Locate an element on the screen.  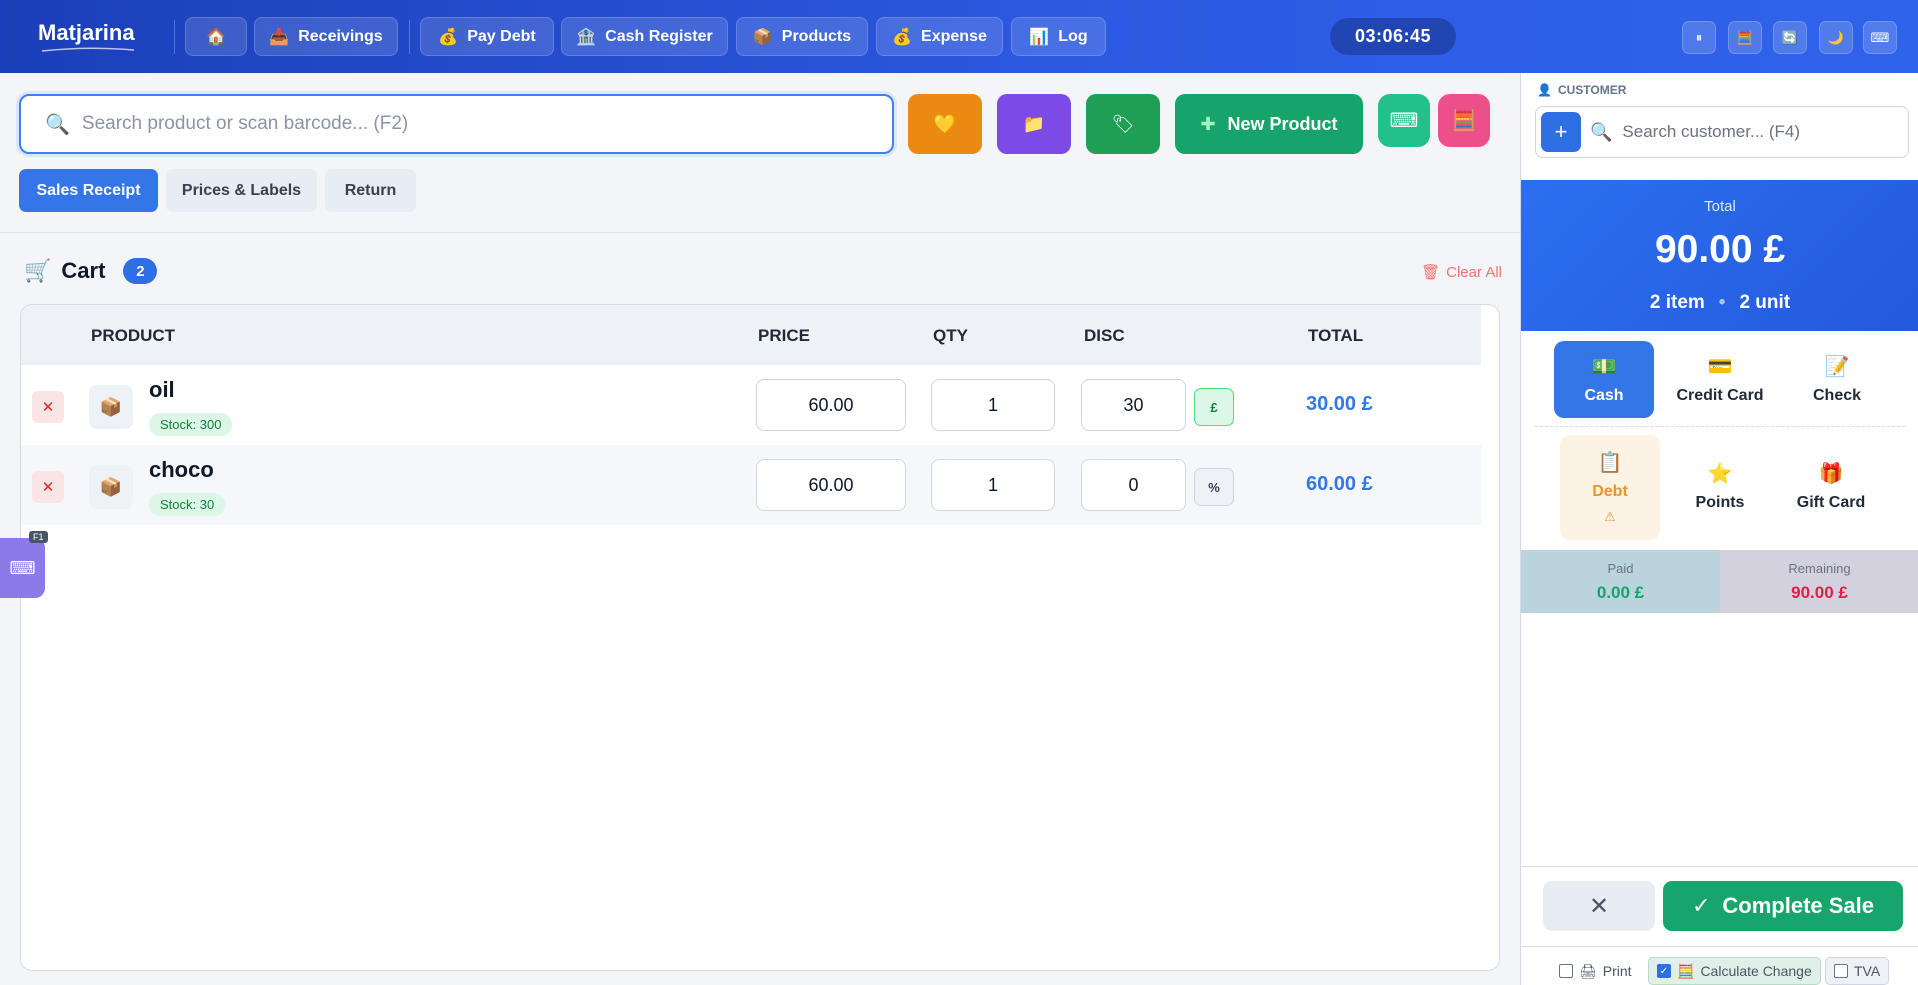
payment-label: Cash is located at coordinates (1604, 395).